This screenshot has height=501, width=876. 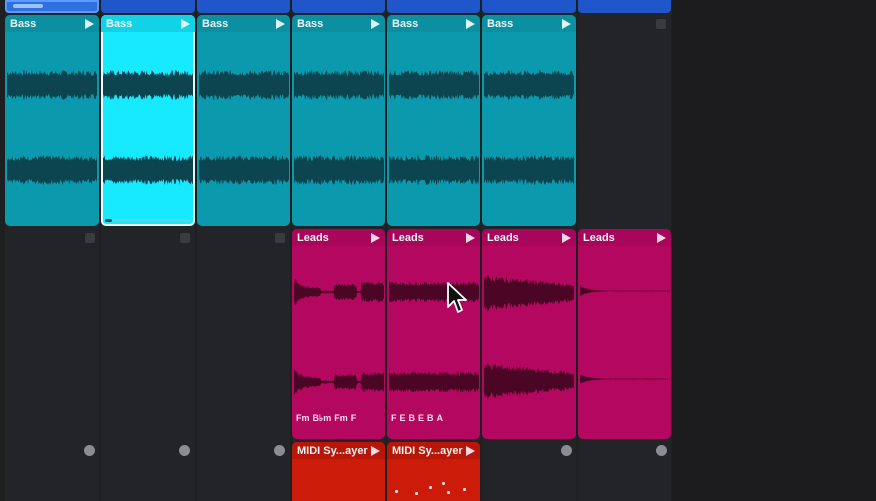 What do you see at coordinates (108, 220) in the screenshot?
I see `playback-progress-fill` at bounding box center [108, 220].